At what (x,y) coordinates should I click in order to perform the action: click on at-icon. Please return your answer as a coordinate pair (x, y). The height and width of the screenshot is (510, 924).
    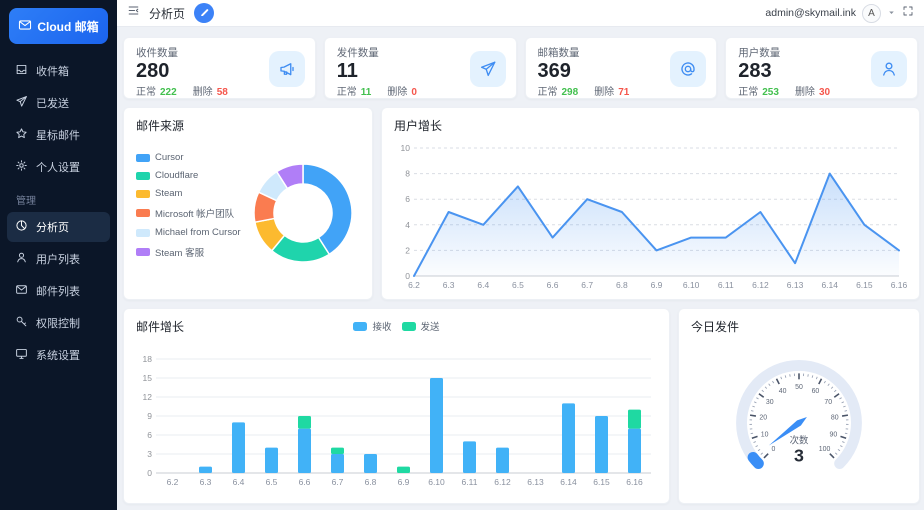
    Looking at the image, I should click on (688, 69).